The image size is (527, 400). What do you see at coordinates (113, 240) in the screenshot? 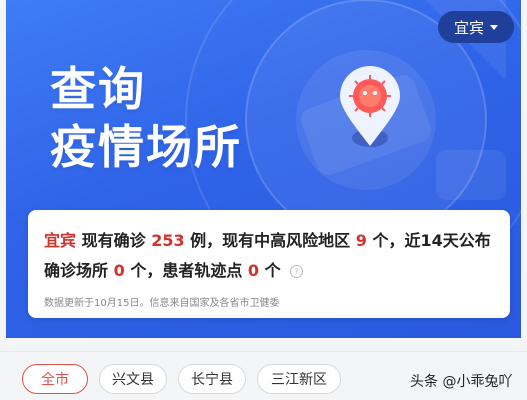
I see `summary-text-1: 现有确诊` at bounding box center [113, 240].